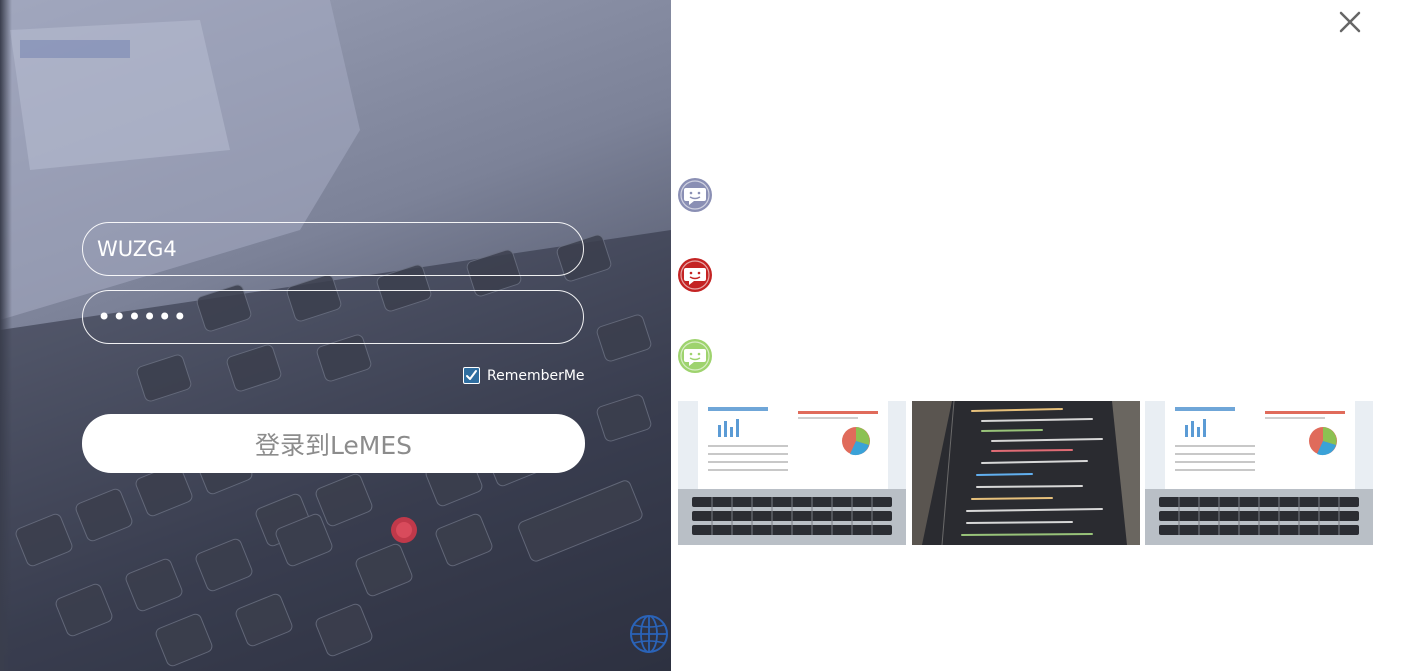 The width and height of the screenshot is (1418, 671). I want to click on remember-me-checkbox, so click(471, 375).